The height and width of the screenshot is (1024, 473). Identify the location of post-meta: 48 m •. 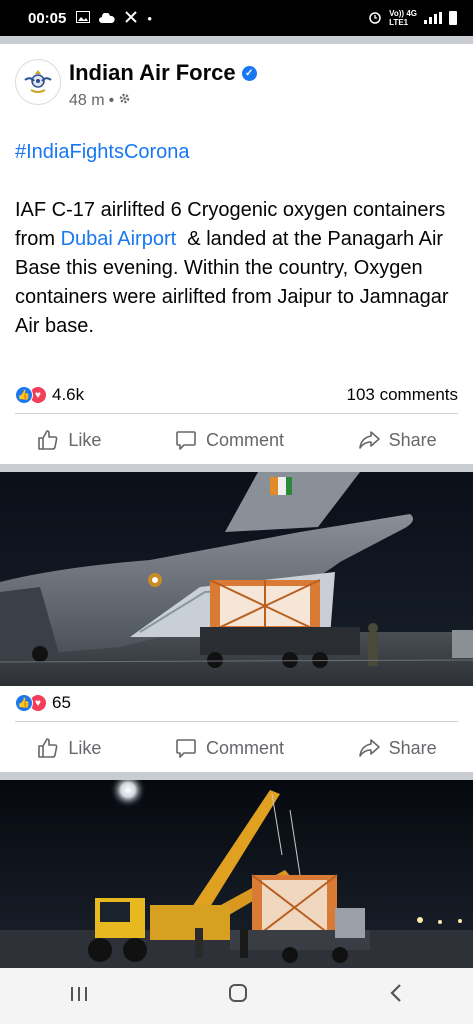
(100, 101).